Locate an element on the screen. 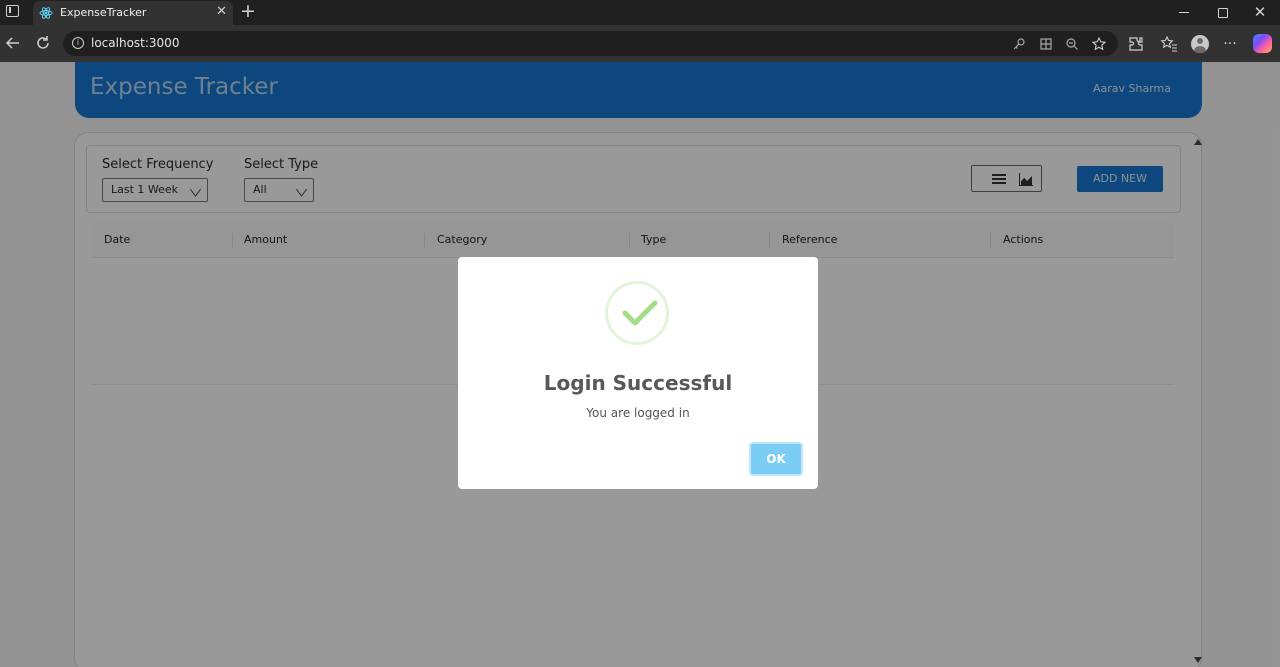 The image size is (1280, 667). new-tab-button: + is located at coordinates (248, 11).